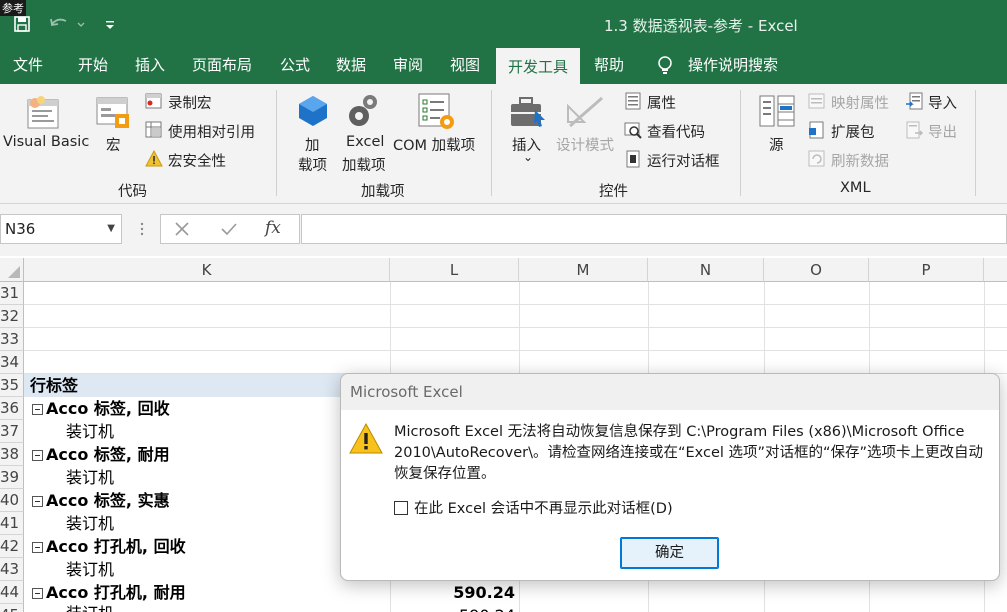  What do you see at coordinates (154, 101) in the screenshot?
I see `record-macro-icon` at bounding box center [154, 101].